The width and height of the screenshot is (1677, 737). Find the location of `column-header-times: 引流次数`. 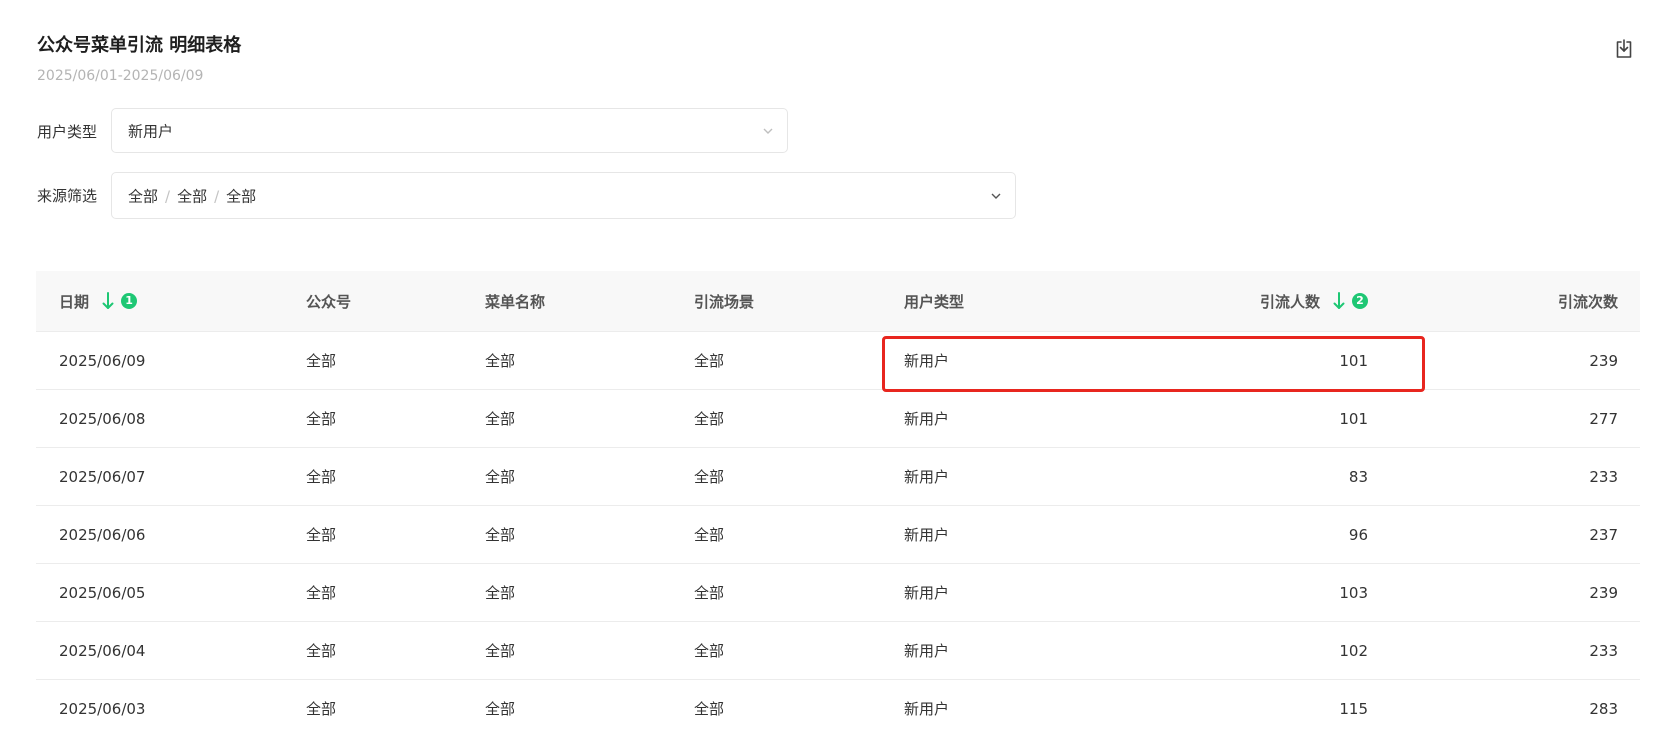

column-header-times: 引流次数 is located at coordinates (1587, 301).